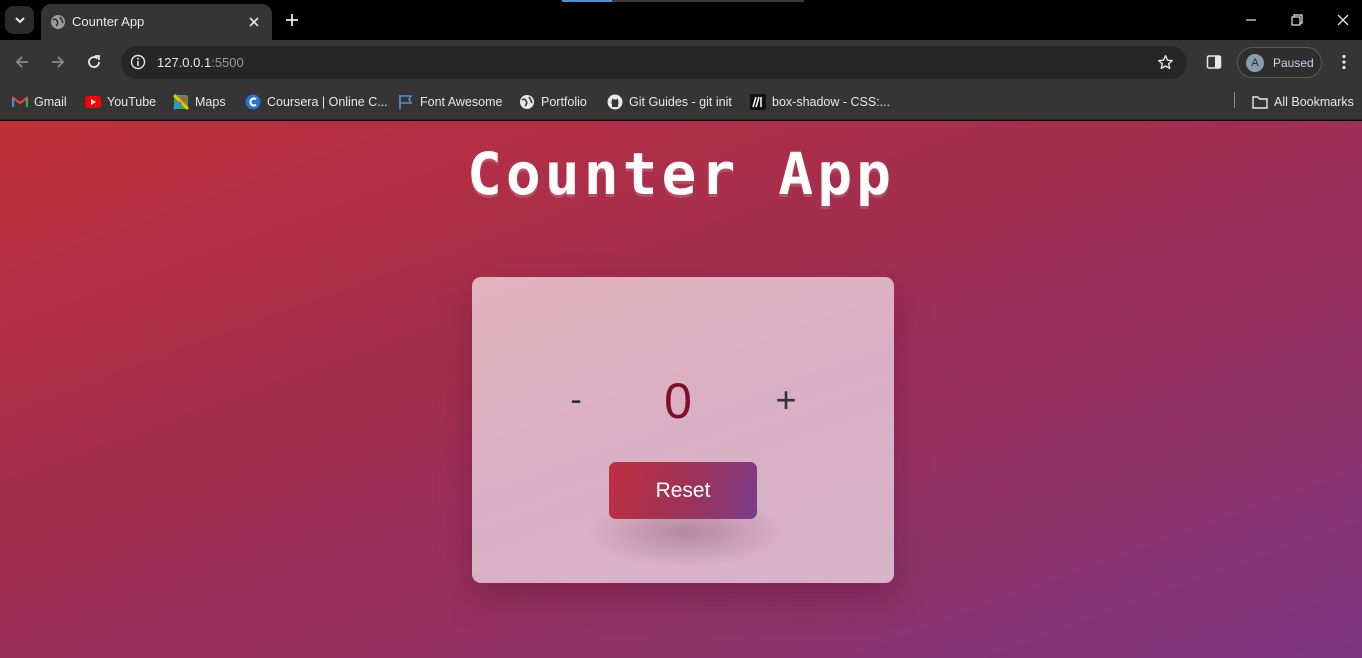 This screenshot has width=1362, height=658. What do you see at coordinates (786, 400) in the screenshot?
I see `increment-button: +` at bounding box center [786, 400].